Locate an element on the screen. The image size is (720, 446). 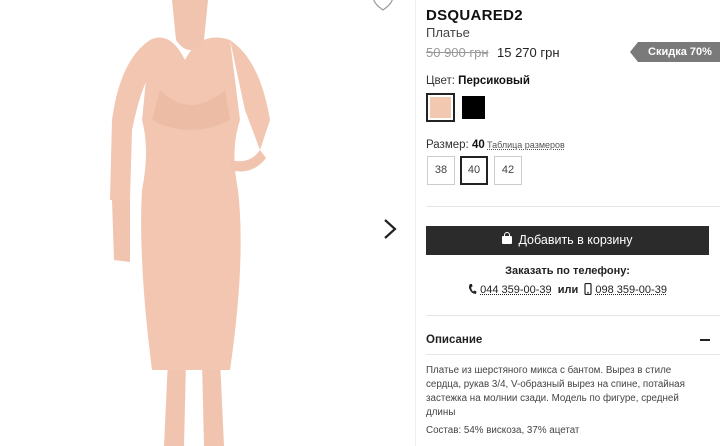
chevron-right-icon is located at coordinates (390, 229).